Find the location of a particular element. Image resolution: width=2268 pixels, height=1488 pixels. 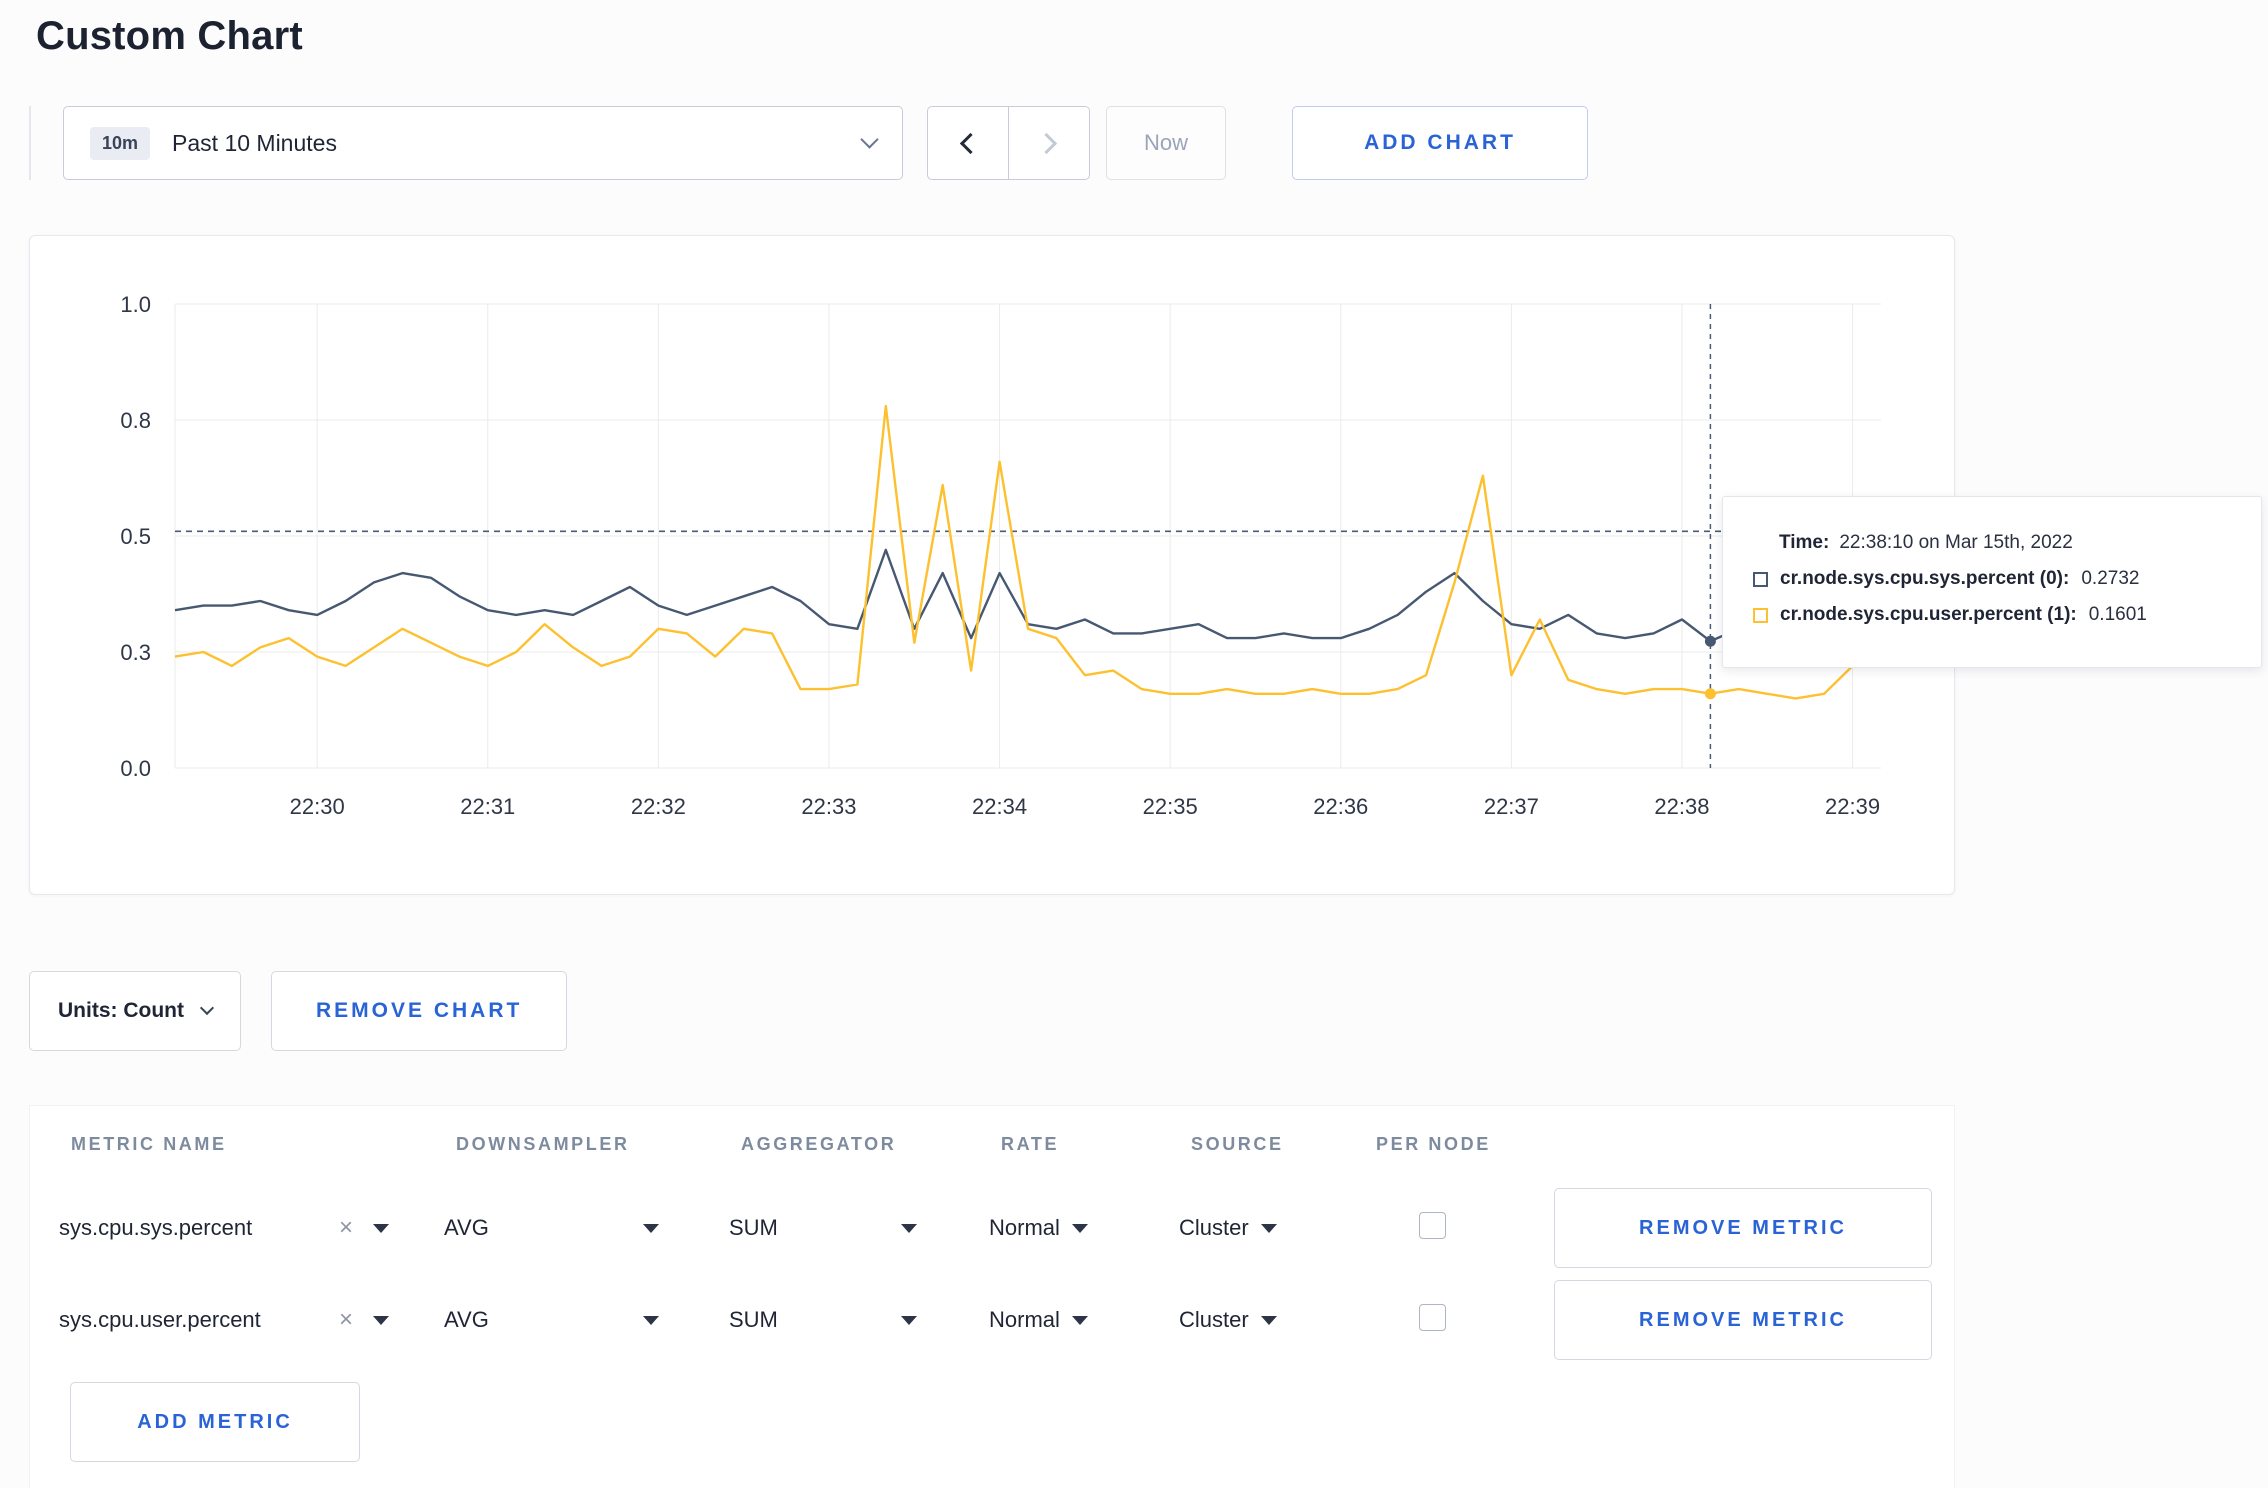

time-nav-group is located at coordinates (1008, 143).